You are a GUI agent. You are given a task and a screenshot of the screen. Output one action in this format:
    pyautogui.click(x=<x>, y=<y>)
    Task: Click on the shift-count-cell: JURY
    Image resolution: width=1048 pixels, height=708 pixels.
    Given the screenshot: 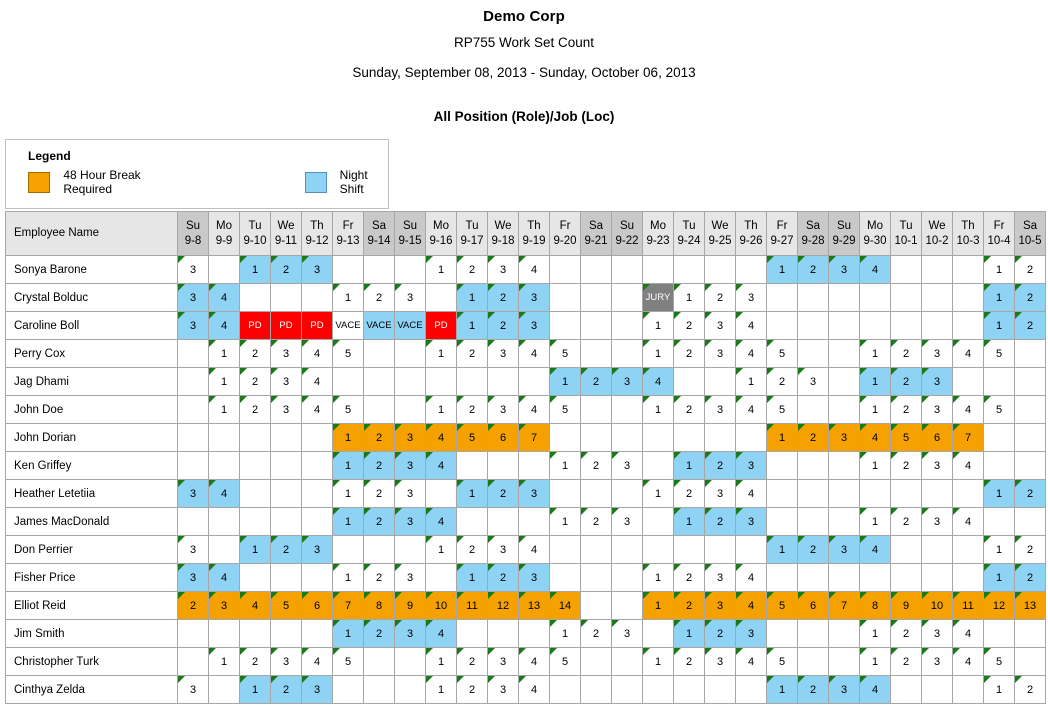 What is the action you would take?
    pyautogui.click(x=658, y=297)
    